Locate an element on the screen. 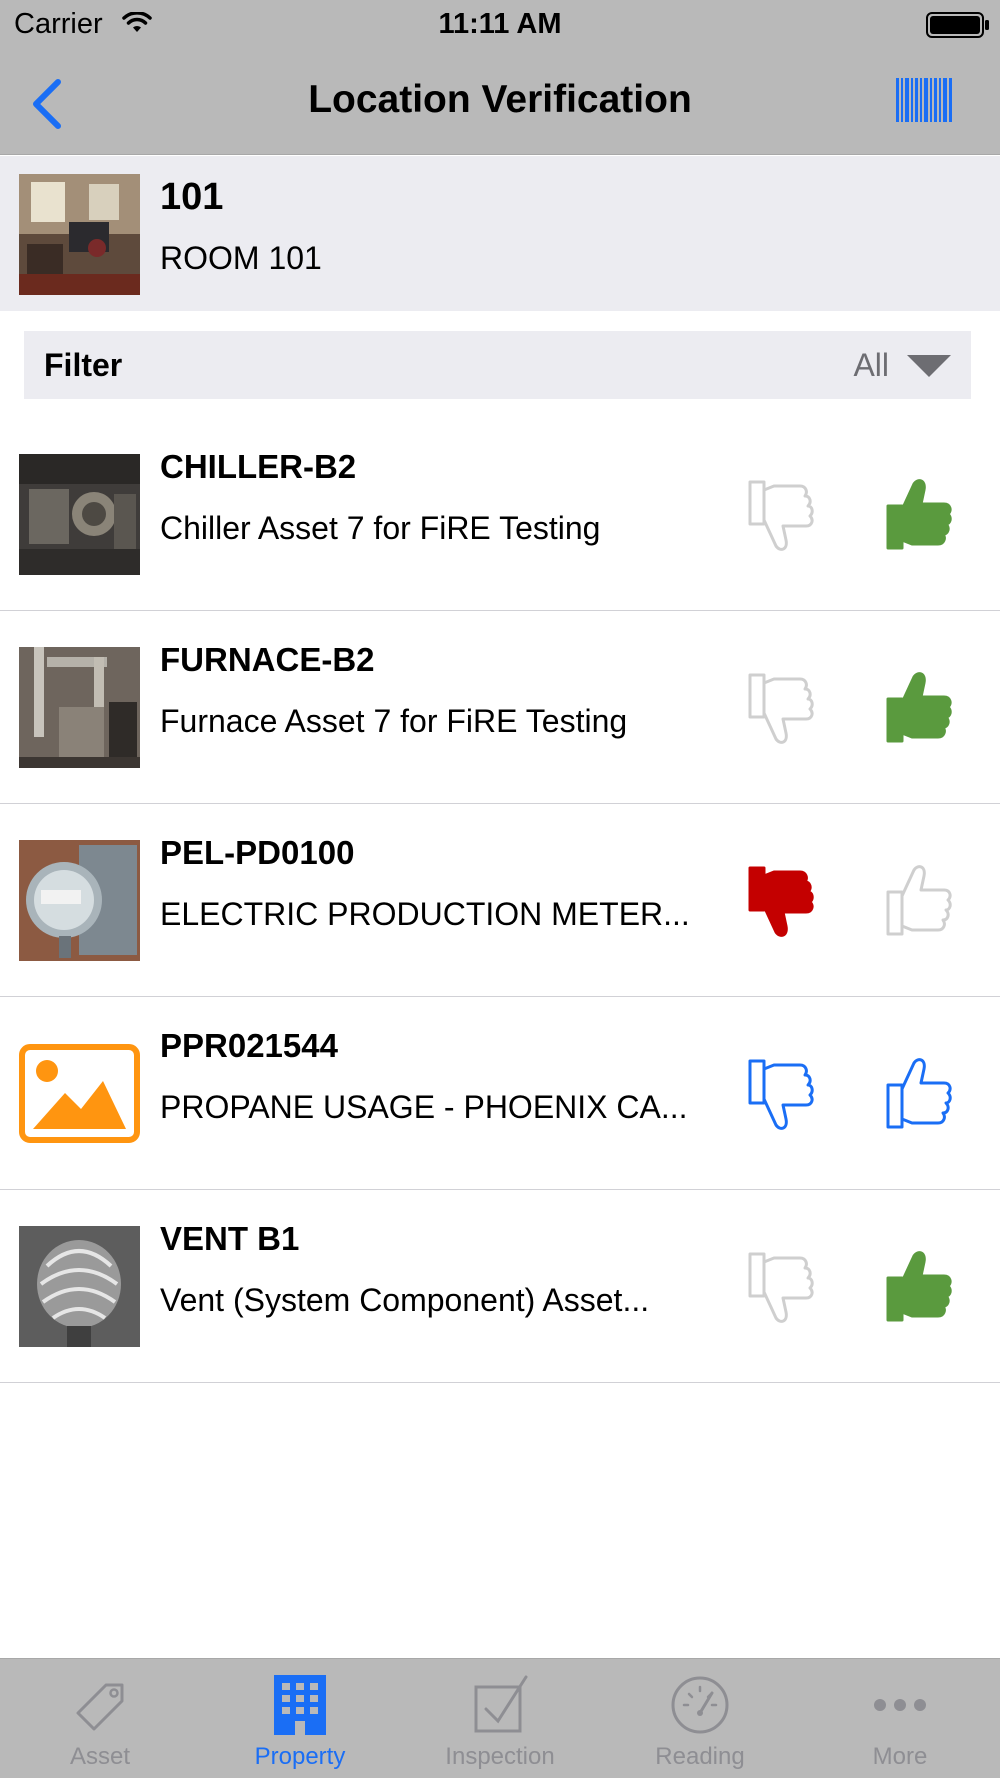  page-title: Location Verification is located at coordinates (500, 99).